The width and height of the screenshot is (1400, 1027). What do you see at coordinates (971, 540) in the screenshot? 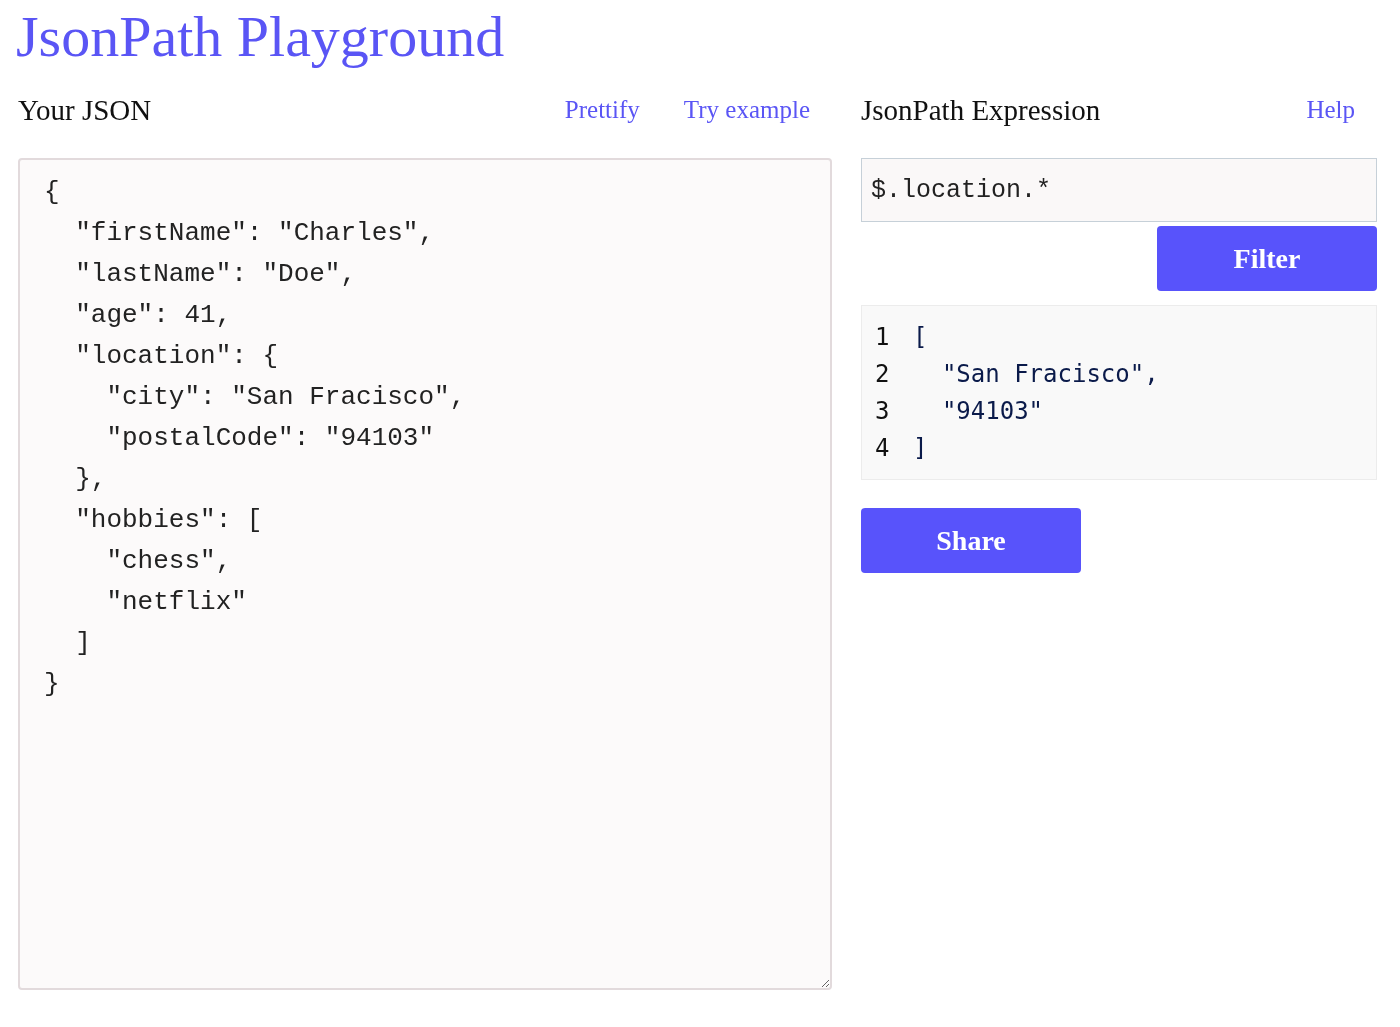
I see `share-button: Share` at bounding box center [971, 540].